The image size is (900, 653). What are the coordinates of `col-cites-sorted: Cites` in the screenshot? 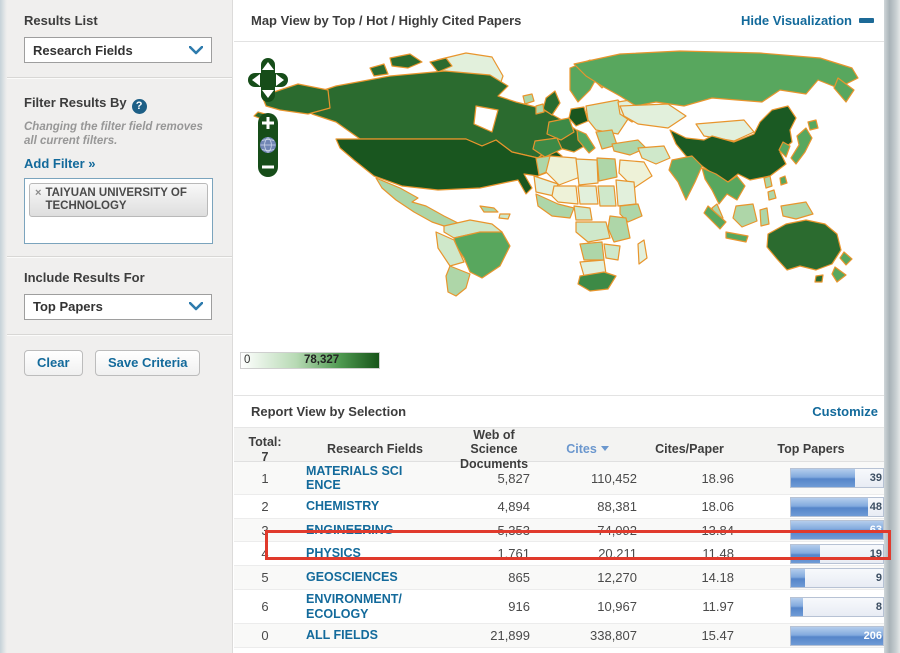 It's located at (587, 449).